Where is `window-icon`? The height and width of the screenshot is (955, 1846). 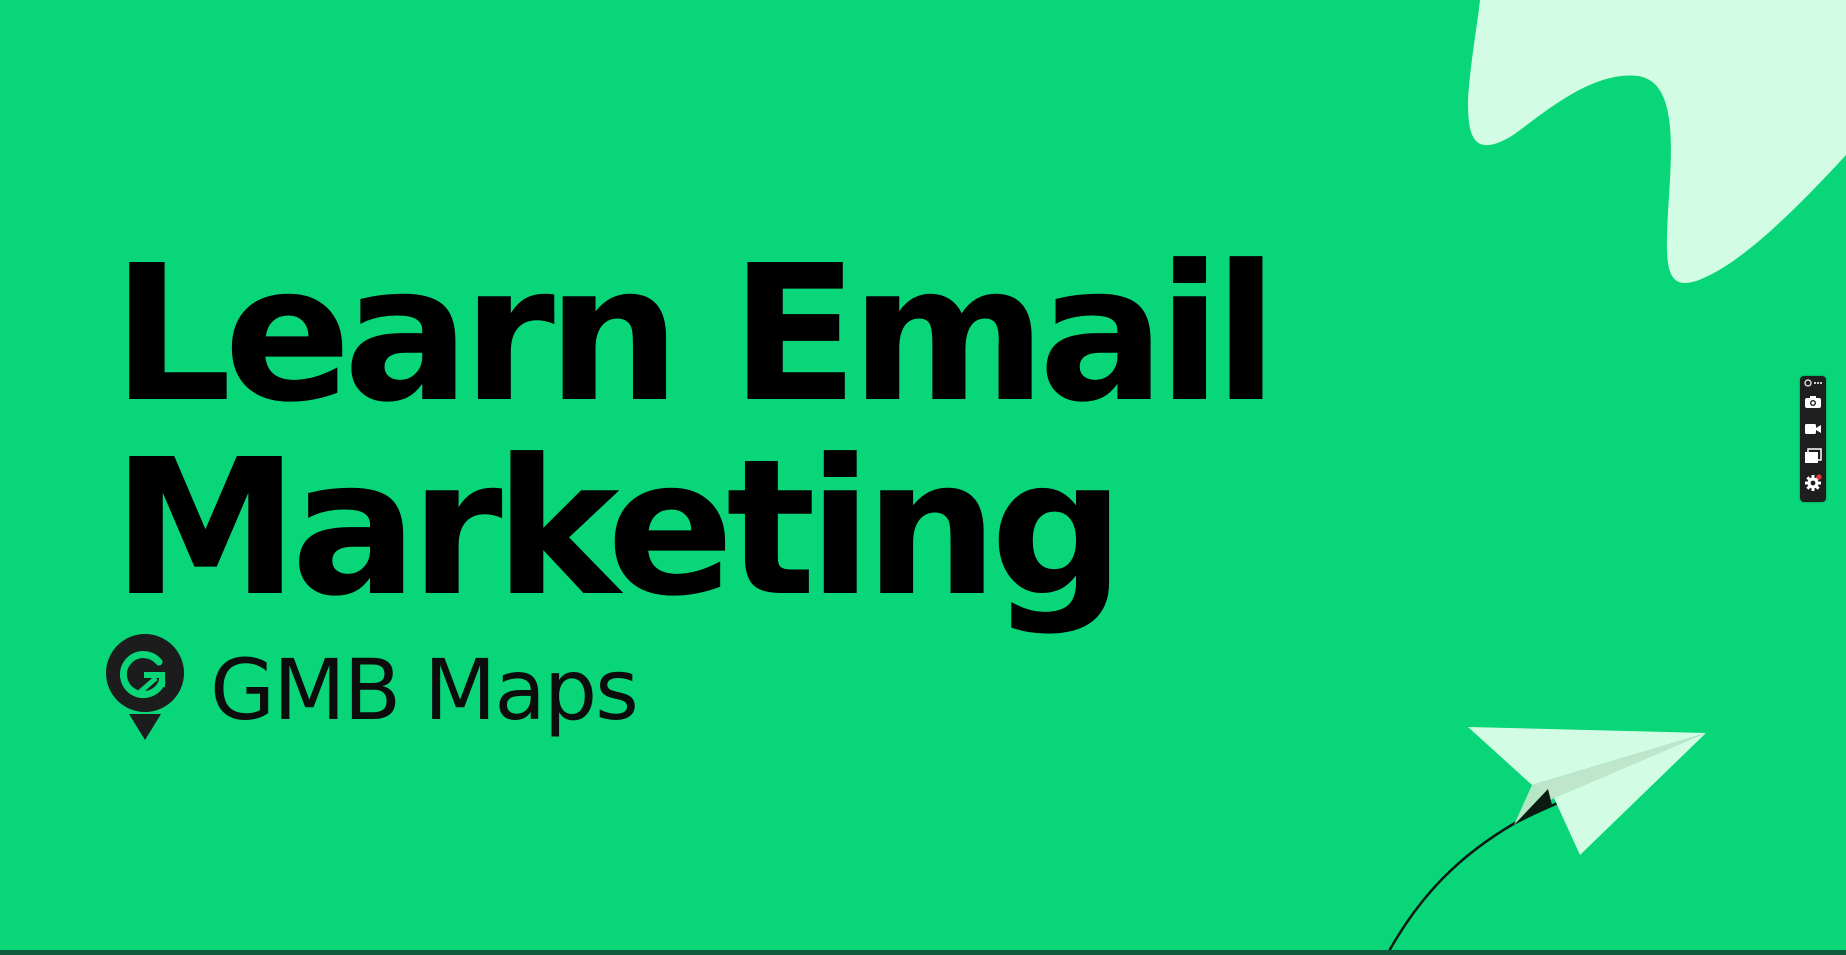 window-icon is located at coordinates (1813, 455).